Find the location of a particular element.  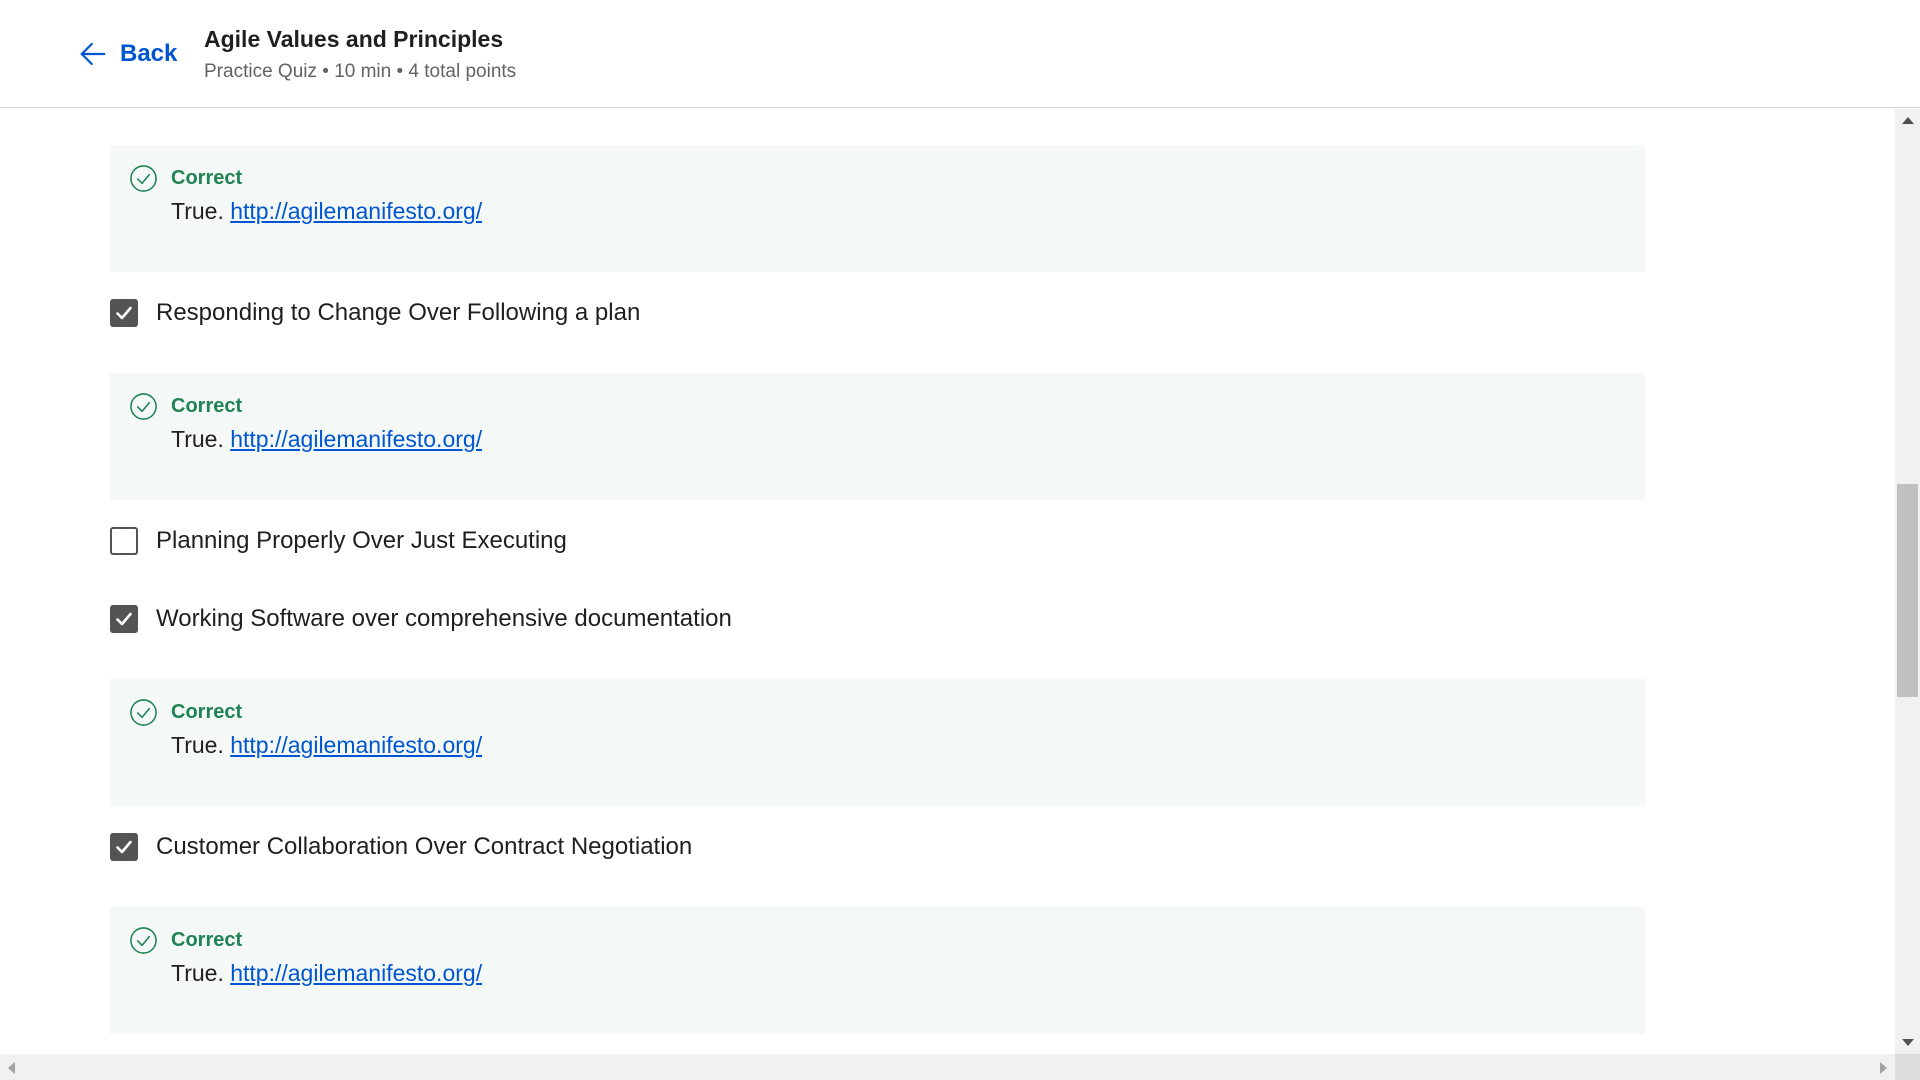

horizontal-scrollbar is located at coordinates (947, 1067).